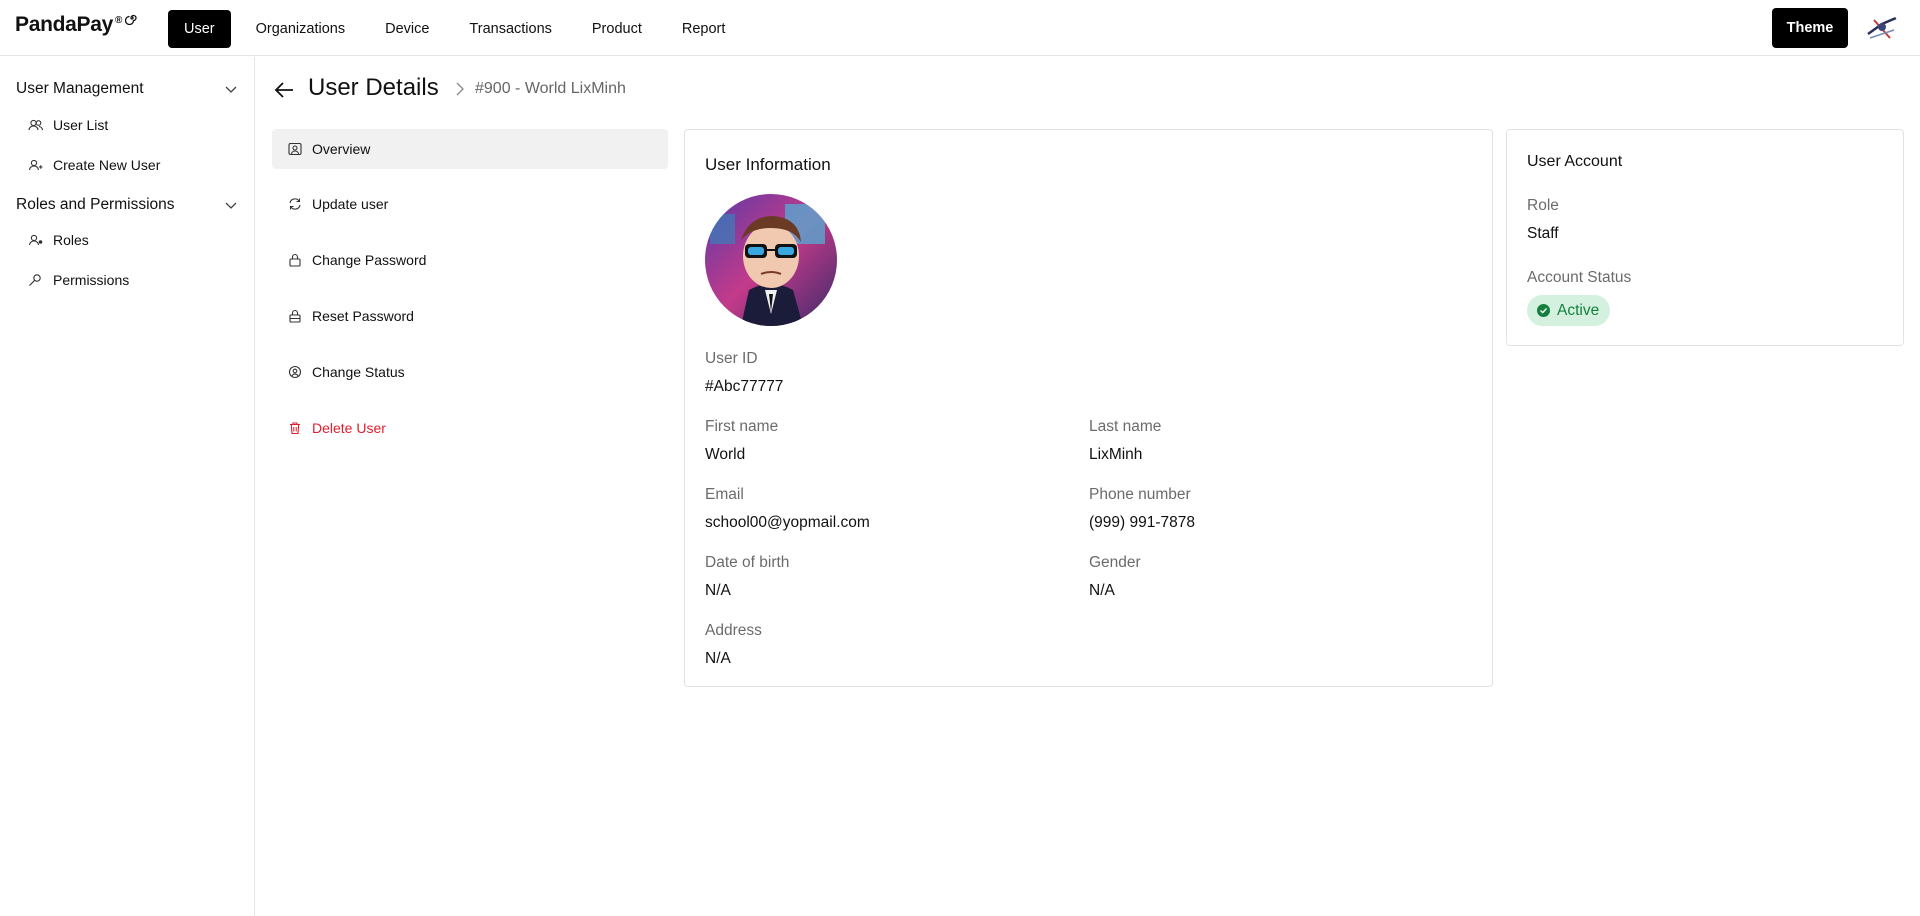 The width and height of the screenshot is (1920, 916). I want to click on tab-label: Overview, so click(341, 149).